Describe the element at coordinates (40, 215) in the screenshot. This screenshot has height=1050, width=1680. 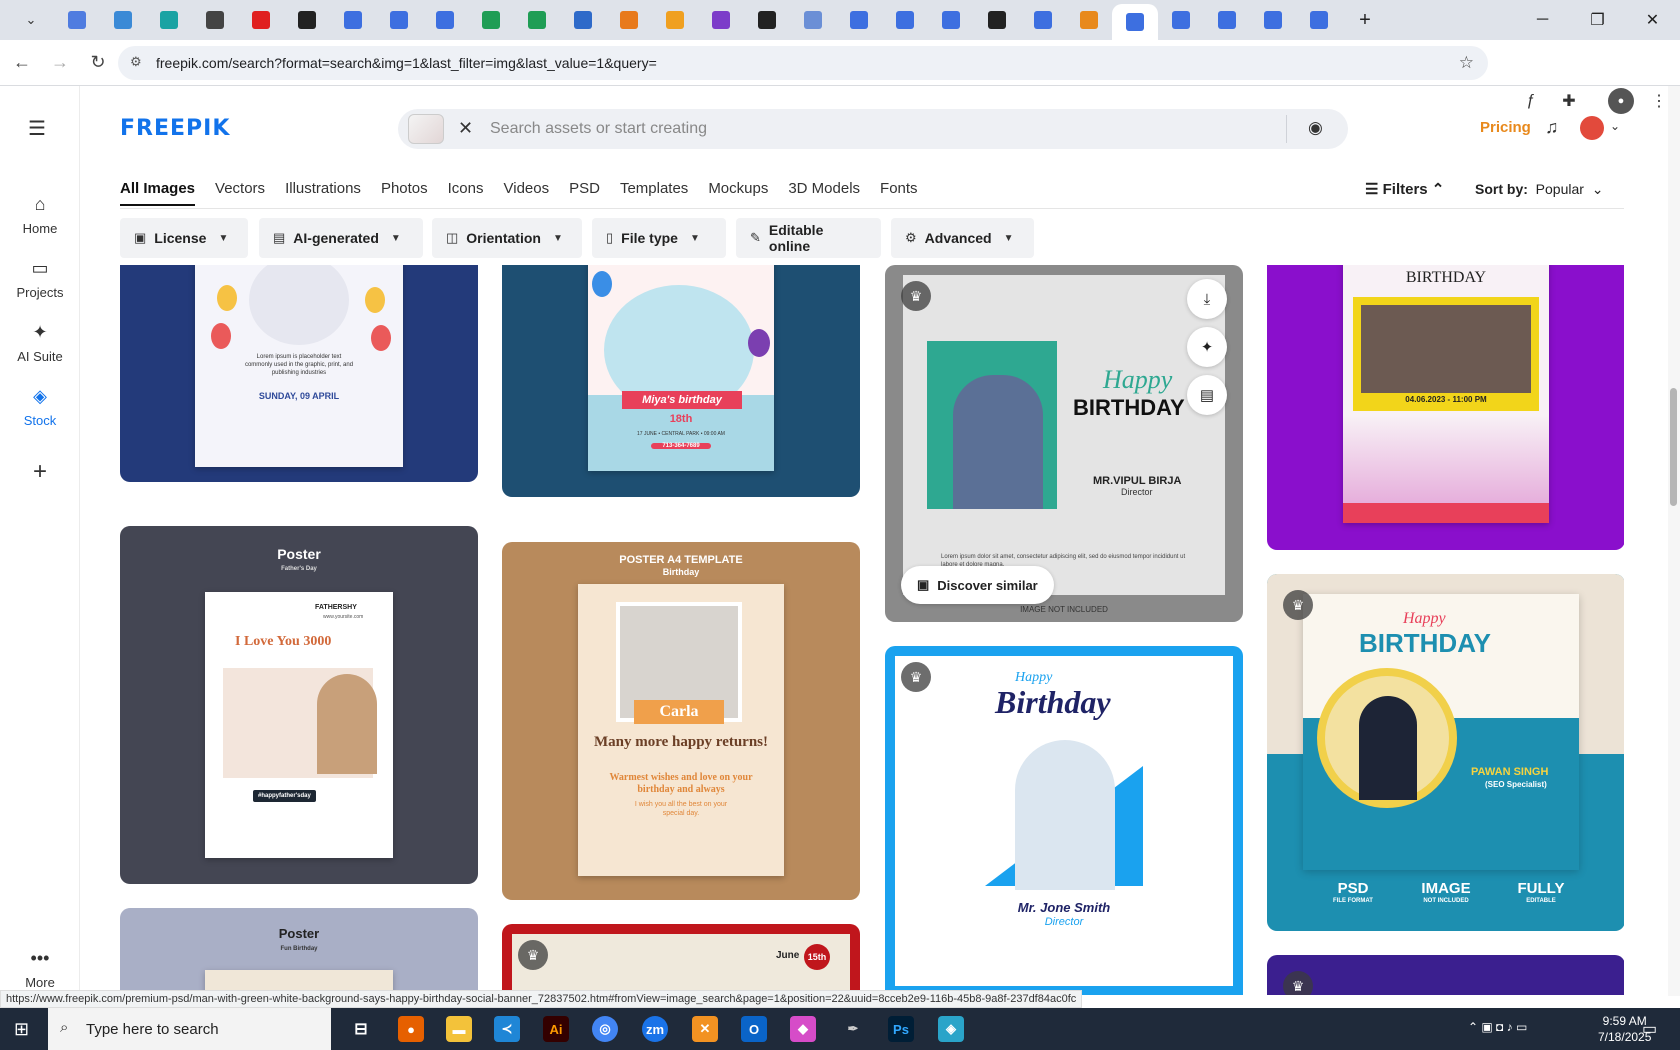
I see `rail-item-home: ⌂ Home` at that location.